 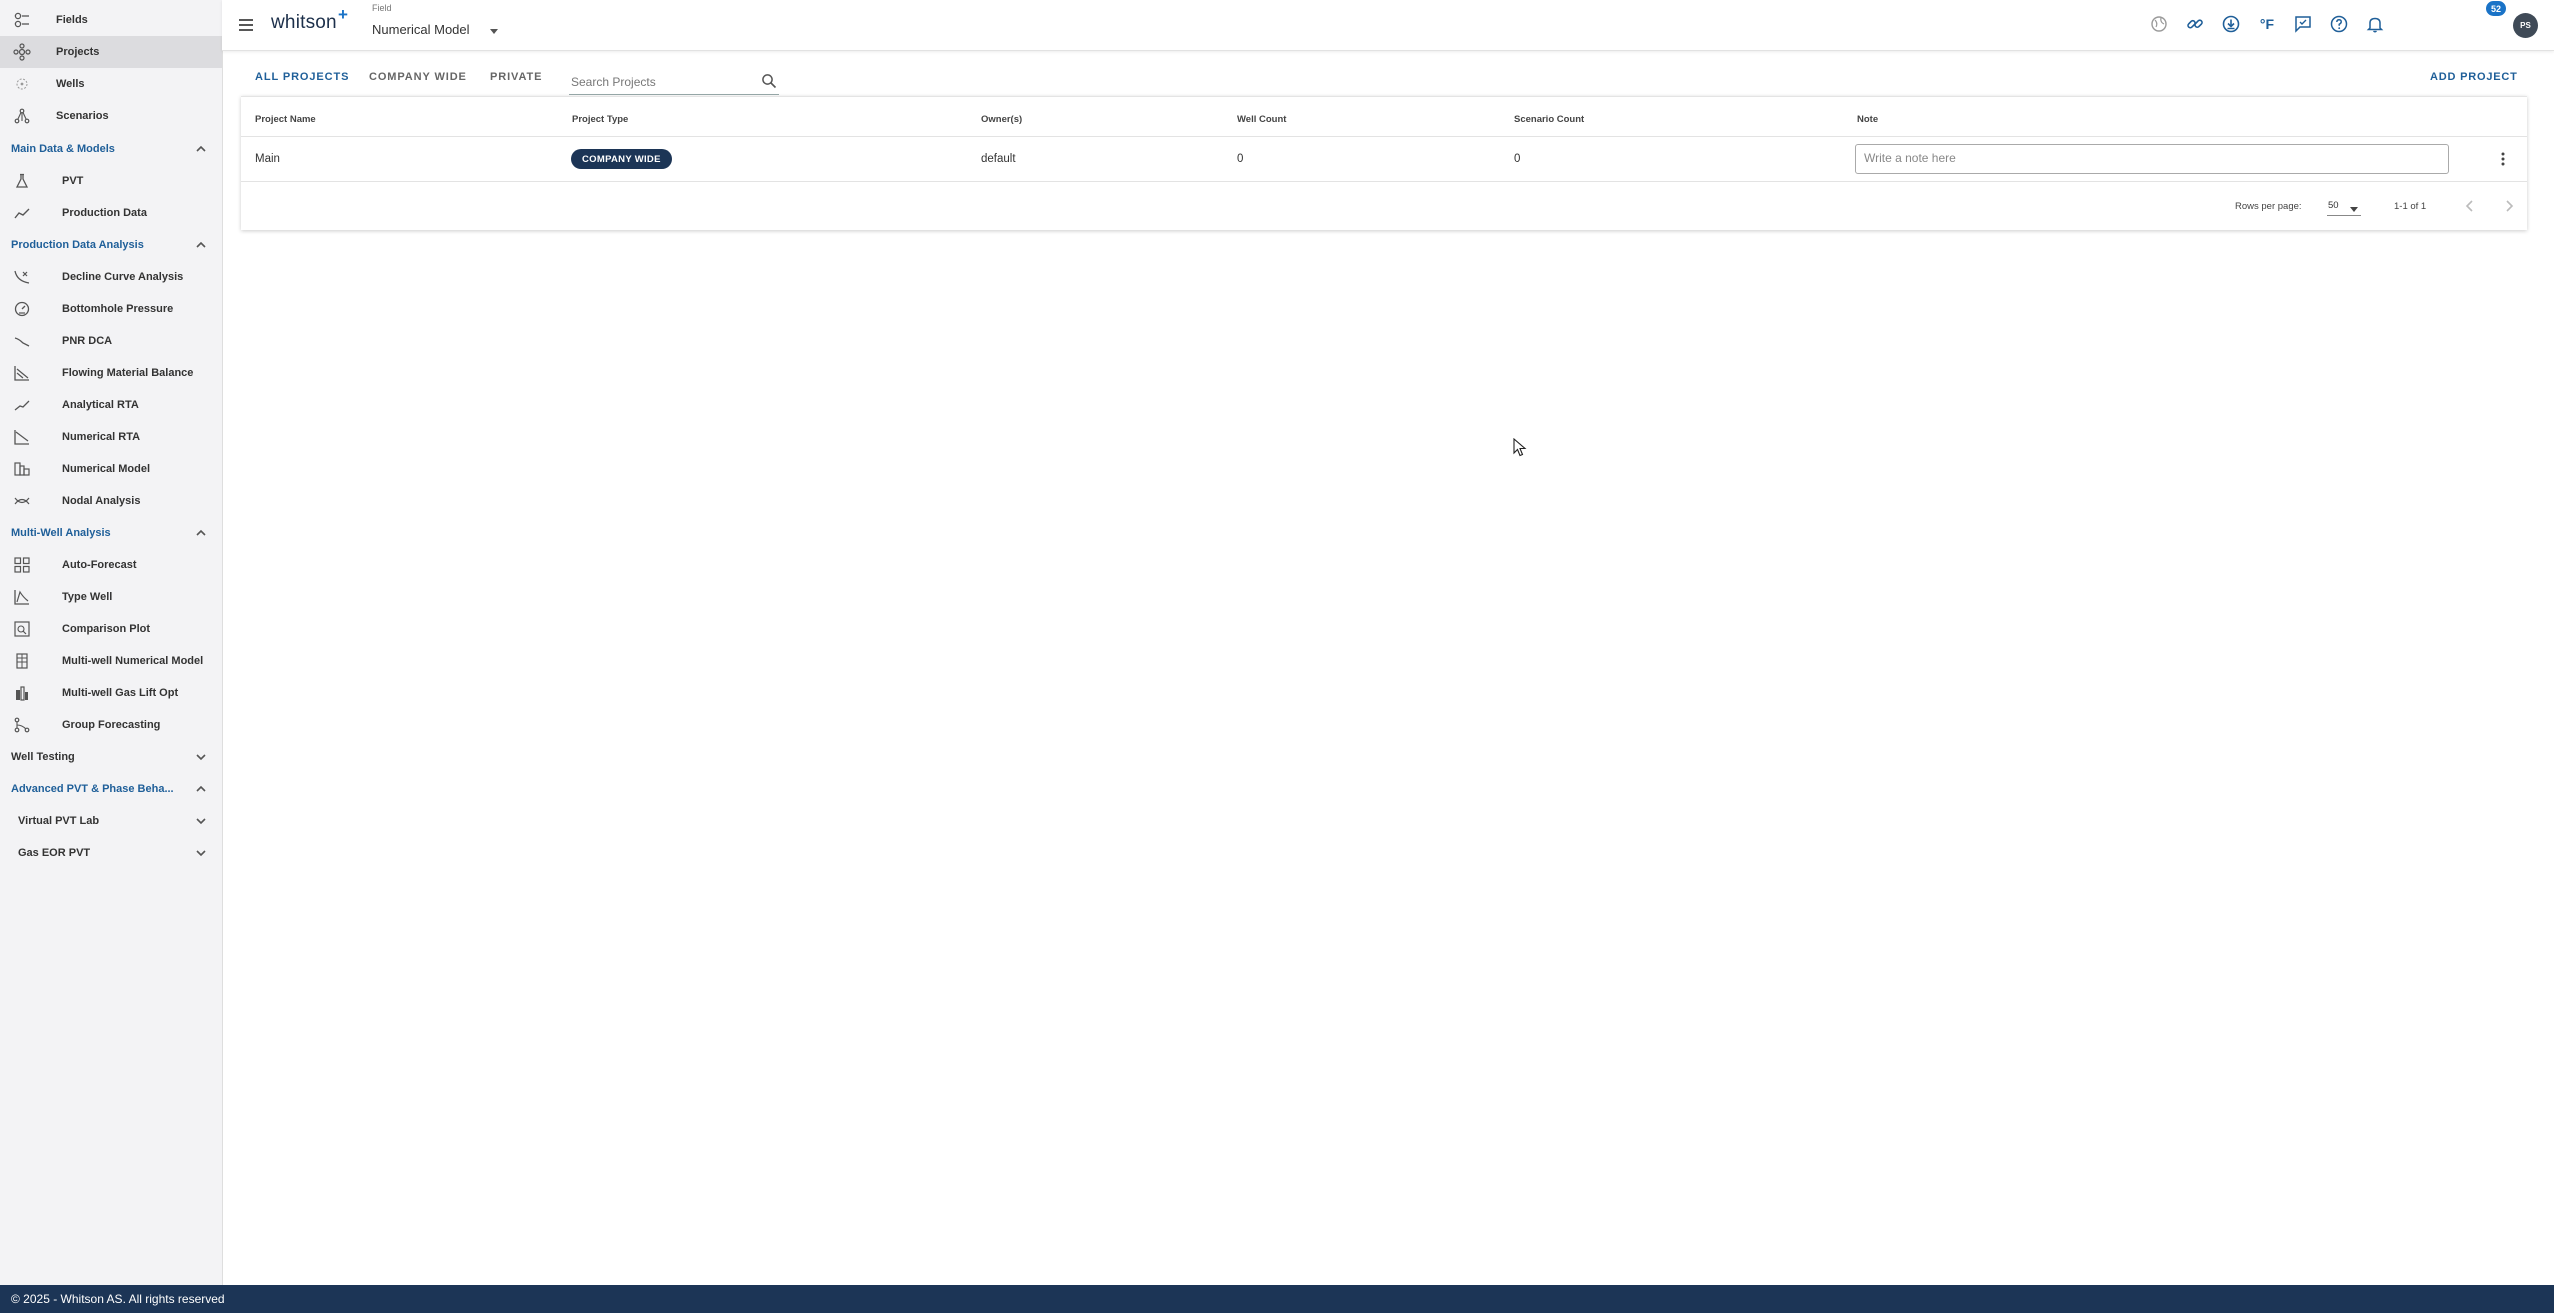 I want to click on sidebar-item-nodal-analysis: Nodal Analysis, so click(x=111, y=501).